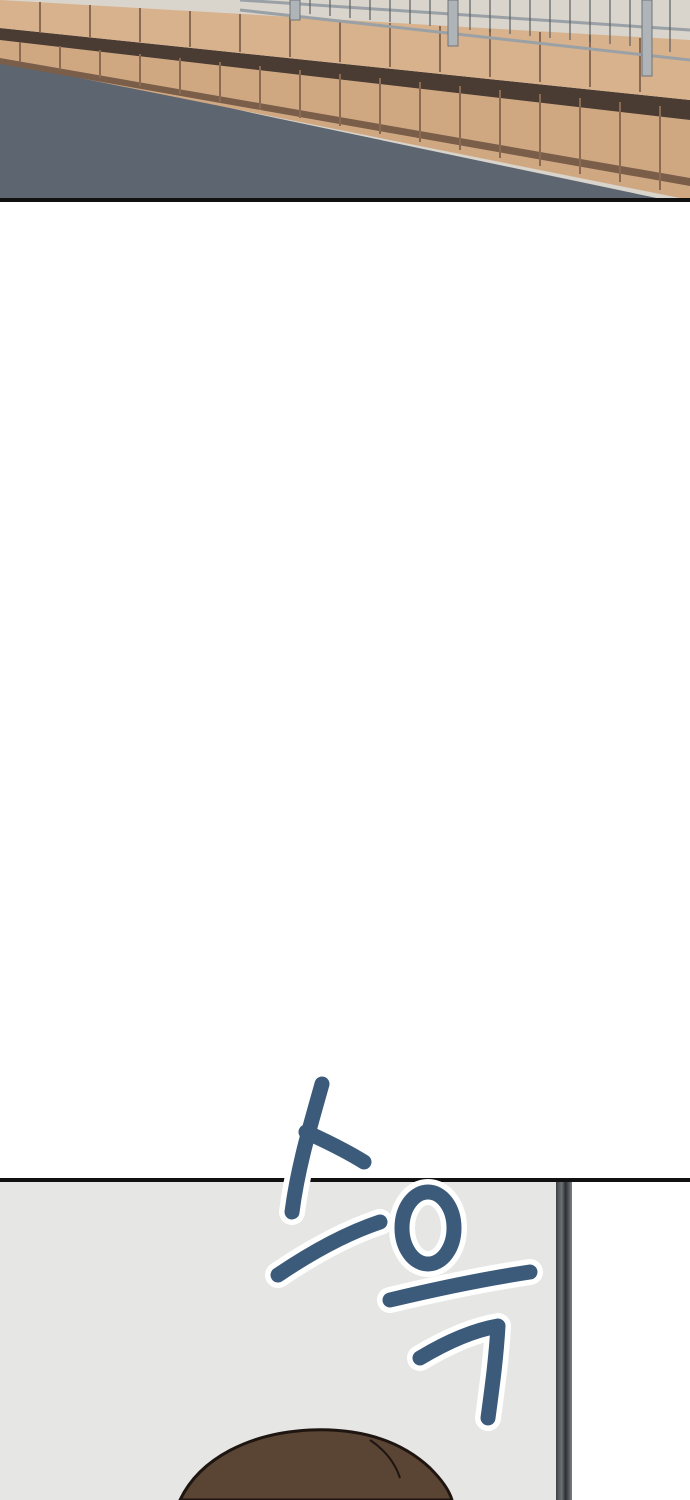  I want to click on street-railing-illustration, so click(345, 101).